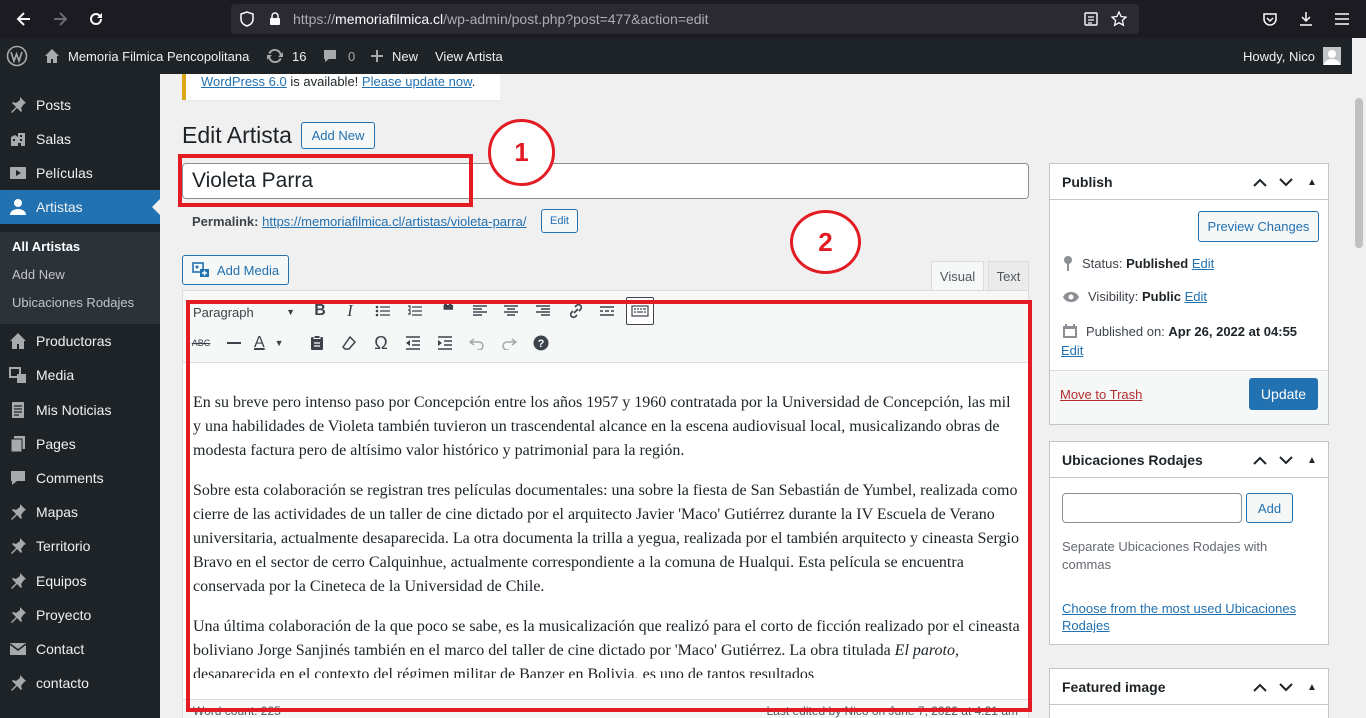  I want to click on move-to-trash-link: Move to Trash, so click(1101, 394).